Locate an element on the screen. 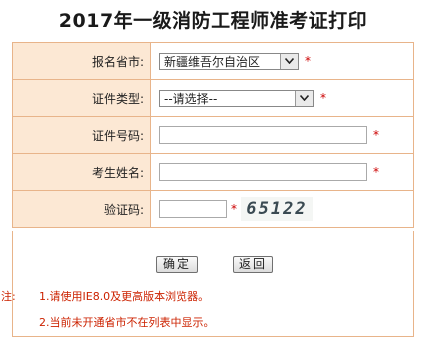 Image resolution: width=426 pixels, height=346 pixels. captcha-input is located at coordinates (193, 209).